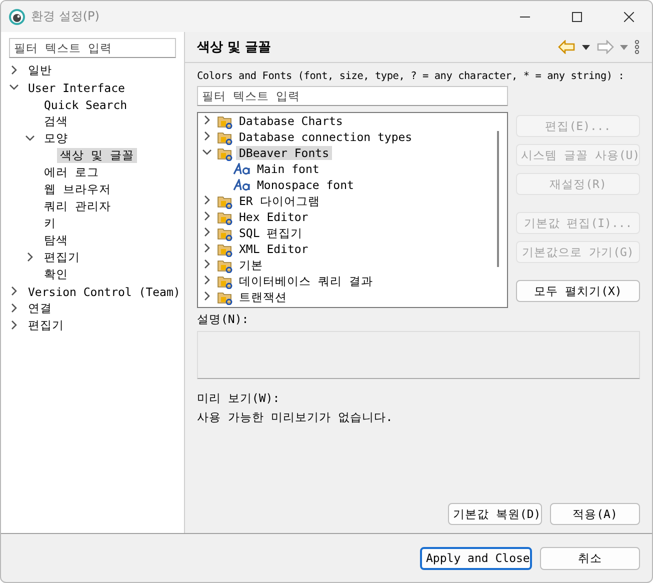  I want to click on page-title: 색상 및 글꼴, so click(234, 47).